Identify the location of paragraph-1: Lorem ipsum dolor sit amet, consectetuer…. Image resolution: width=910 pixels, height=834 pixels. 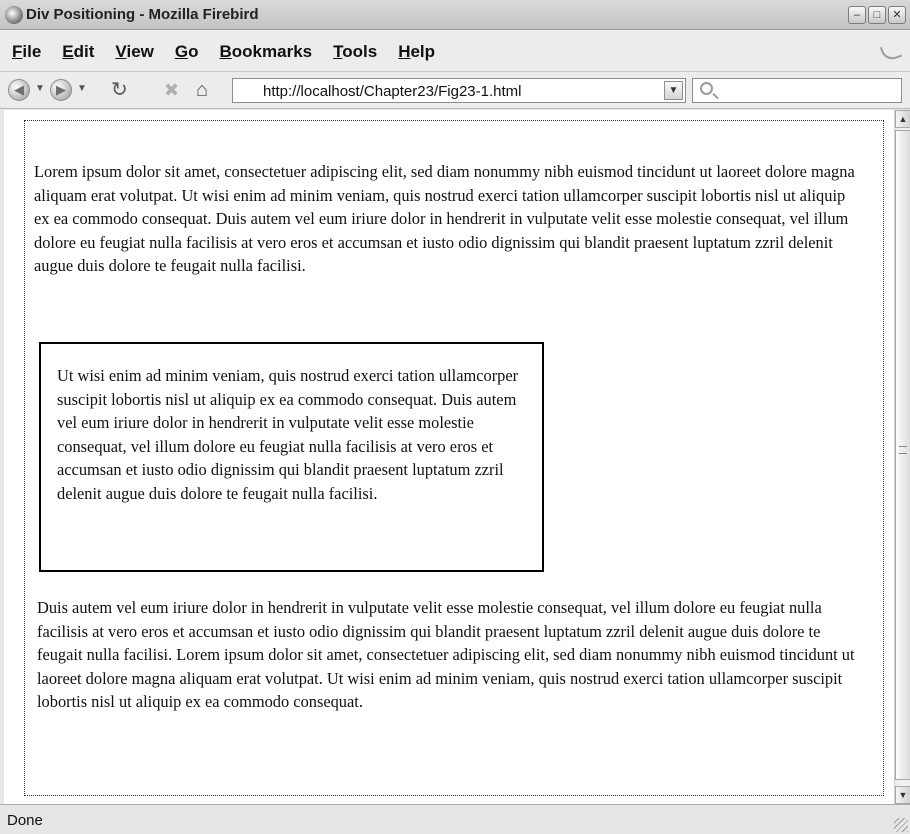
(444, 218).